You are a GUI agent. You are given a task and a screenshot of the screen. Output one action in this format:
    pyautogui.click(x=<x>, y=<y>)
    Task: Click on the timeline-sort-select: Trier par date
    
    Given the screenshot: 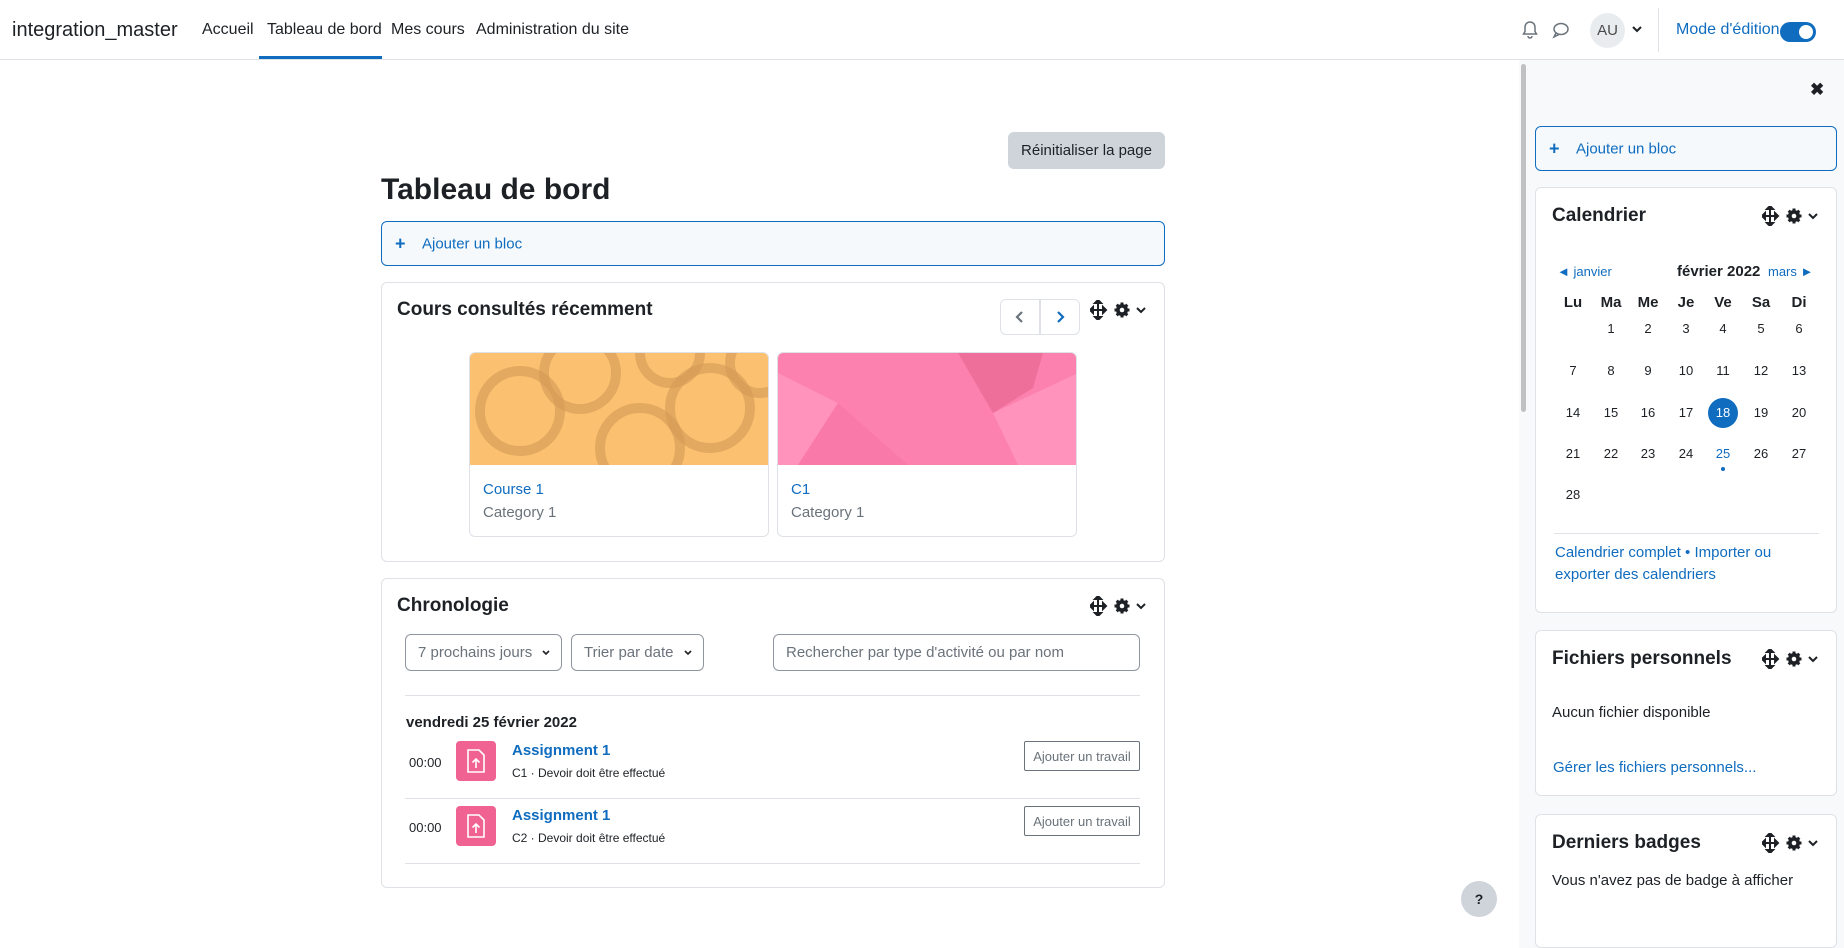 What is the action you would take?
    pyautogui.click(x=637, y=652)
    